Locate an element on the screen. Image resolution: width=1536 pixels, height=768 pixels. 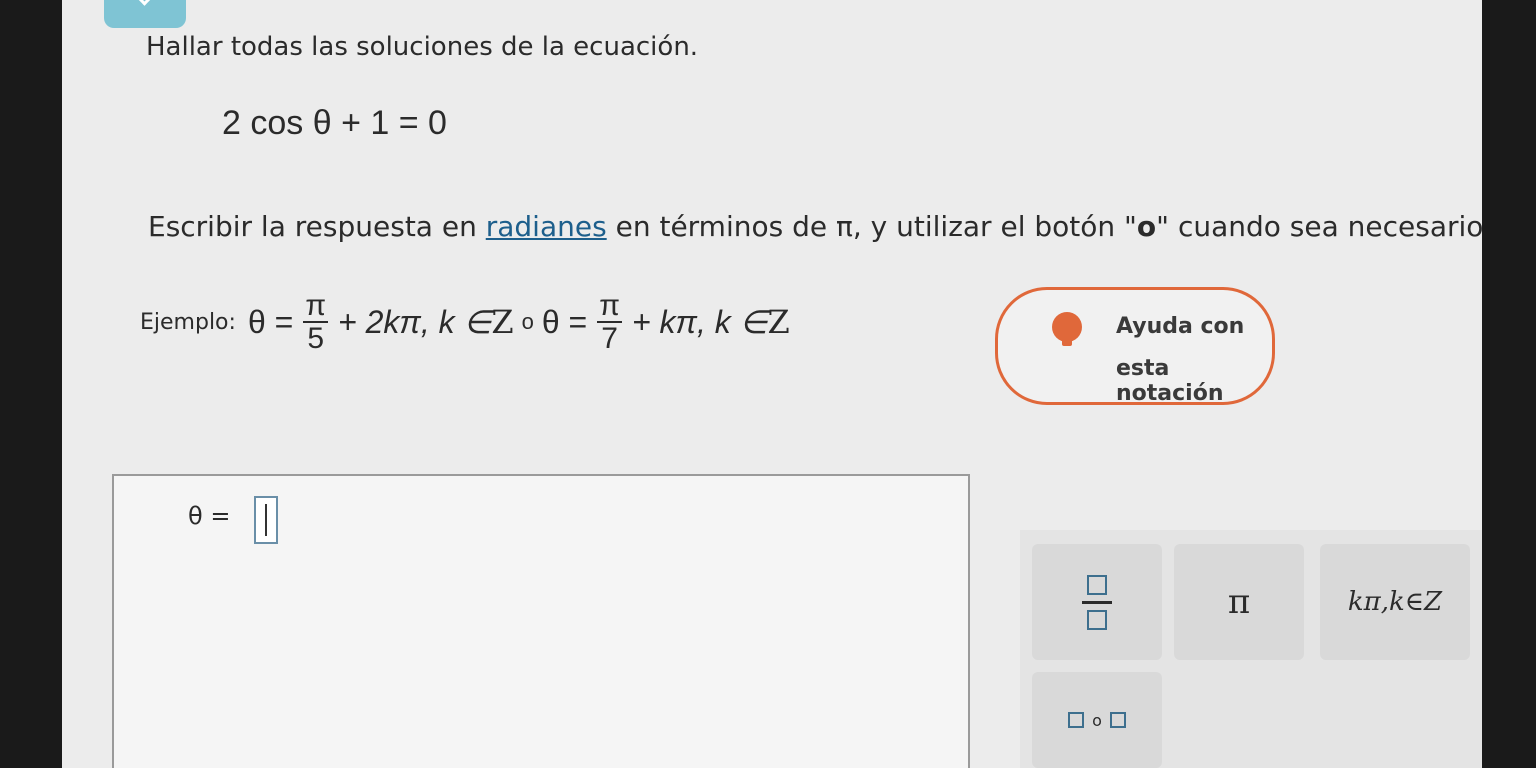
math-keypad: π kπ,k∈Z o is located at coordinates (1251, 649).